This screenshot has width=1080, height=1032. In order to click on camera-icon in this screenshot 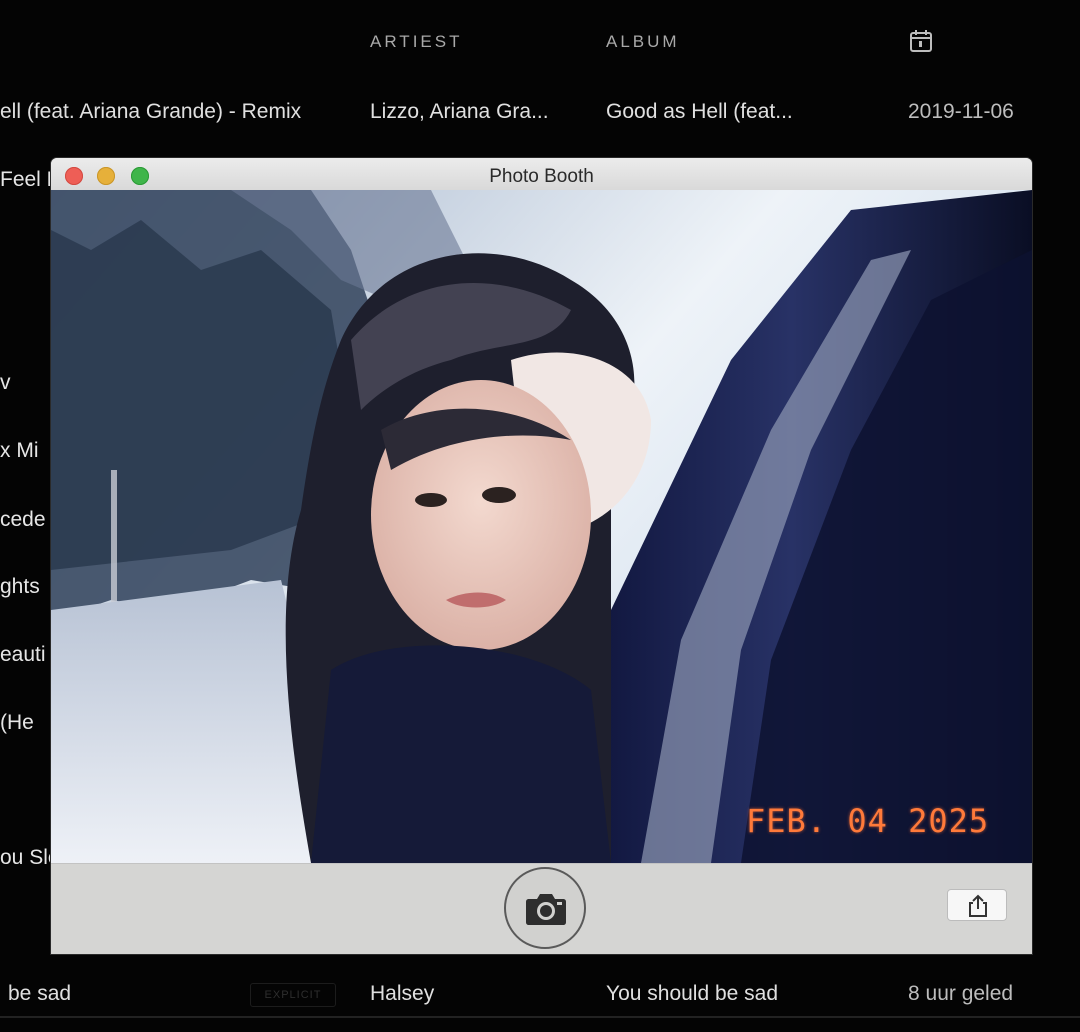, I will do `click(546, 909)`.